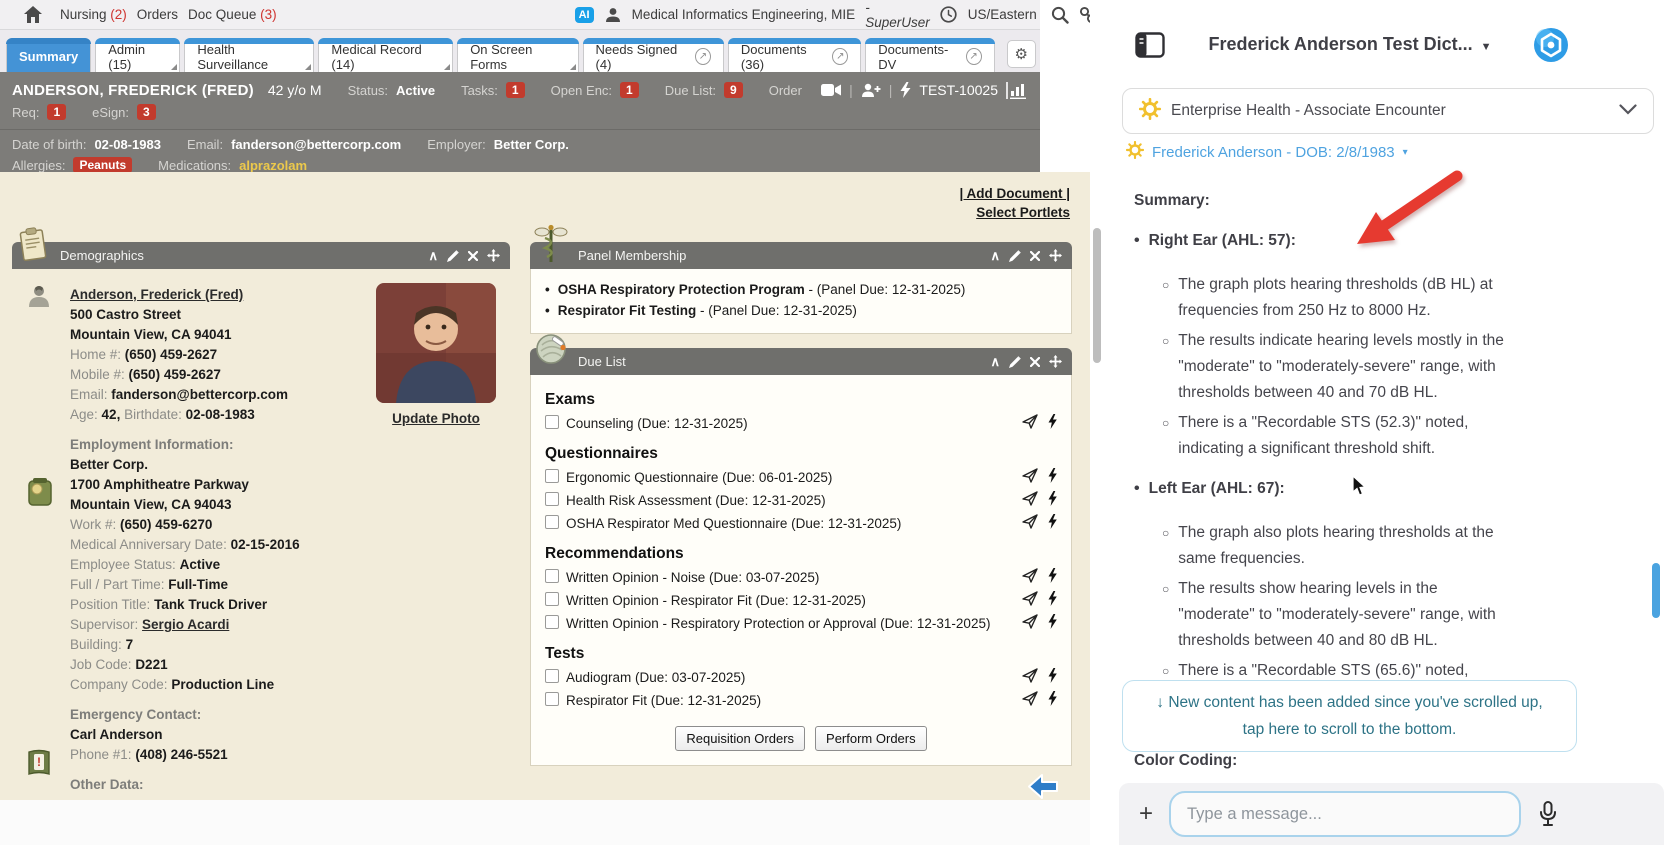  Describe the element at coordinates (1273, 152) in the screenshot. I see `patient-context-link: Frederick Anderson - DOB: 2/8/1983` at that location.